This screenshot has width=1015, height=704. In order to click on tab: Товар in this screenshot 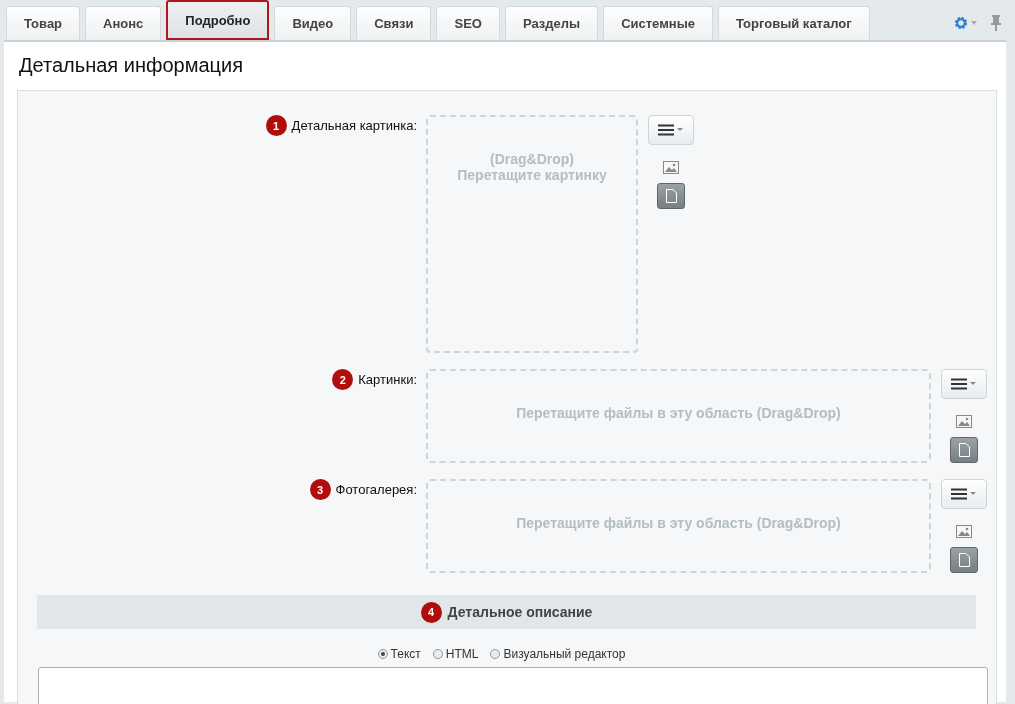, I will do `click(43, 23)`.